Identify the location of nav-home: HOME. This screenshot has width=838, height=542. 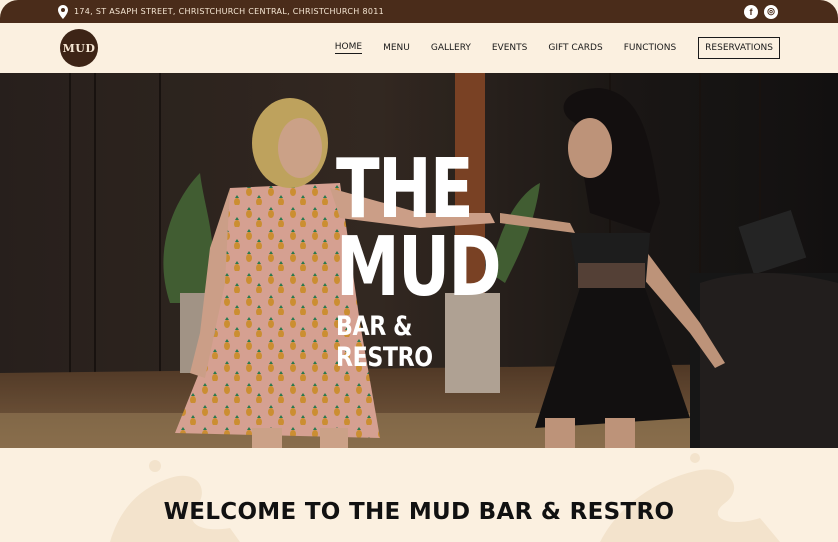
(348, 48).